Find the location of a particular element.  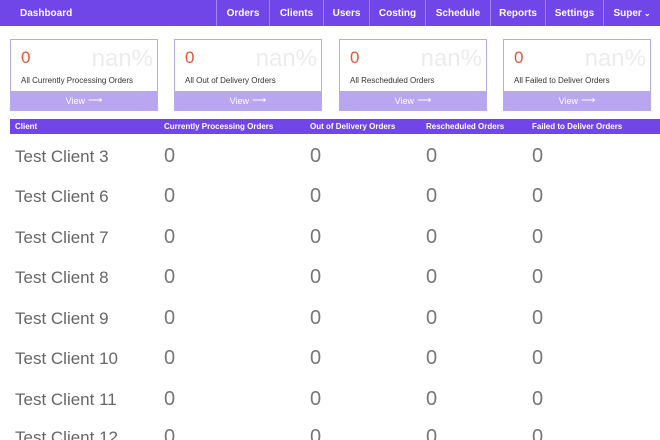

nav-item-clients: Clients is located at coordinates (296, 13).